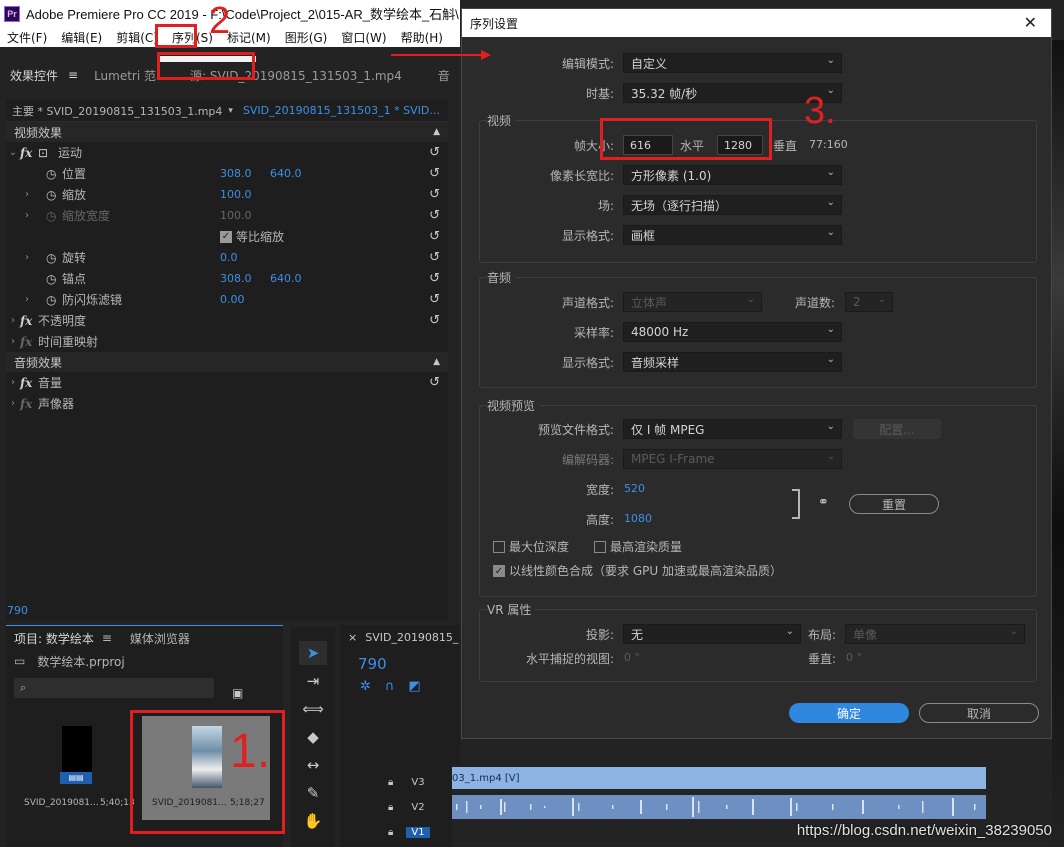 This screenshot has width=1064, height=847. Describe the element at coordinates (229, 257) in the screenshot. I see `rotation-value: 0.0` at that location.